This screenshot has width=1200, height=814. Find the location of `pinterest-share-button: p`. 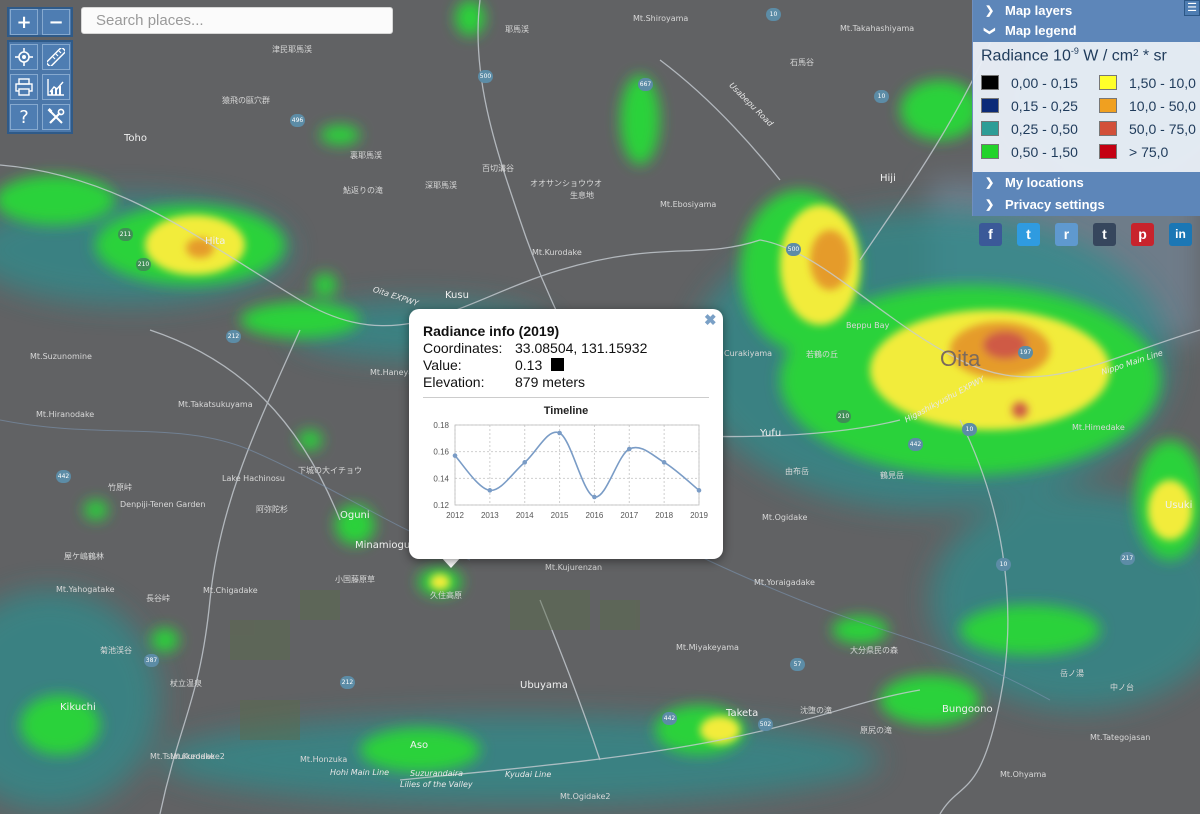

pinterest-share-button: p is located at coordinates (1142, 234).